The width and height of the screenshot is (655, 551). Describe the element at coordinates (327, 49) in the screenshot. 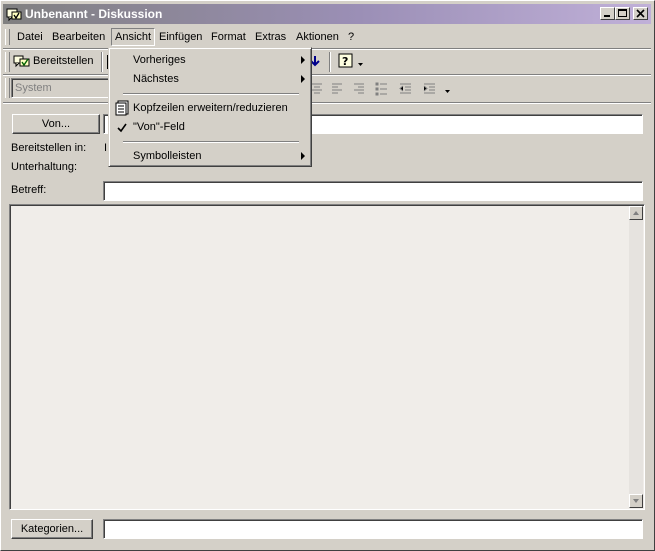

I see `menubar-divider` at that location.